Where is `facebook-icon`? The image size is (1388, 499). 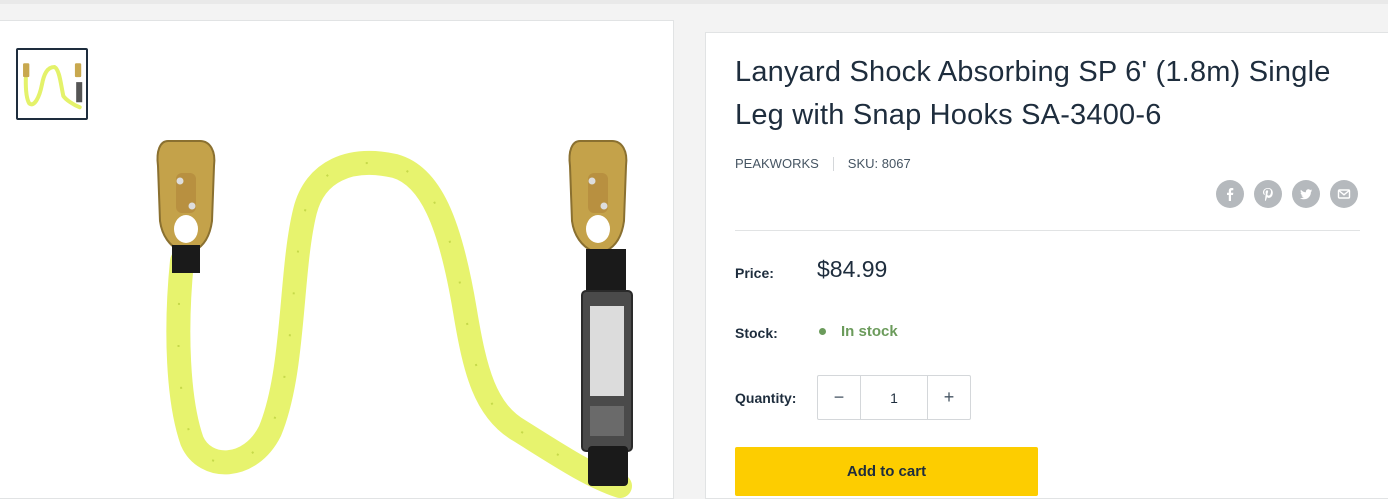 facebook-icon is located at coordinates (1230, 194).